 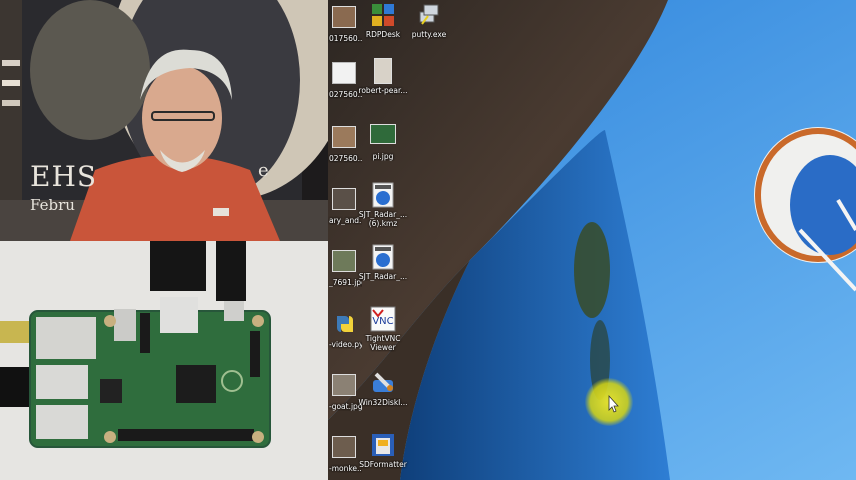 What do you see at coordinates (383, 156) in the screenshot?
I see `desktop-icon-label: pi.jpg` at bounding box center [383, 156].